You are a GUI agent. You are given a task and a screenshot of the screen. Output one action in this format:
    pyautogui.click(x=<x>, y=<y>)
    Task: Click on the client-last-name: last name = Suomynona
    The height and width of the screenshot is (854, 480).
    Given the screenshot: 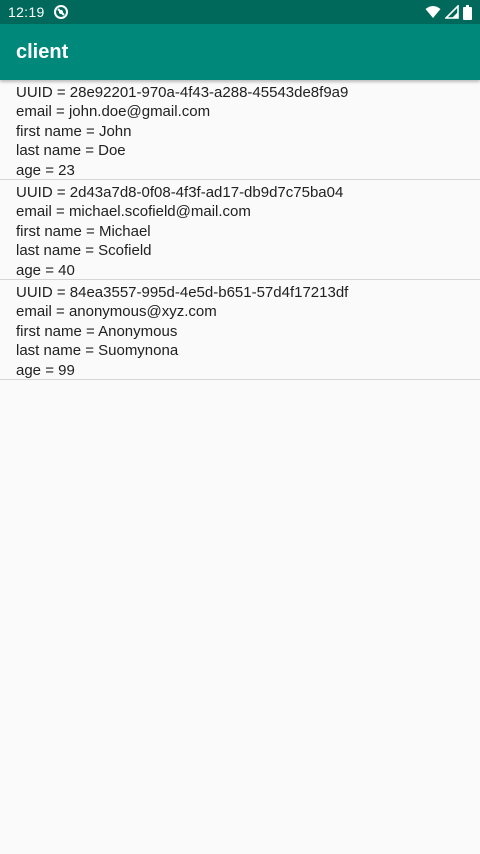 What is the action you would take?
    pyautogui.click(x=97, y=351)
    